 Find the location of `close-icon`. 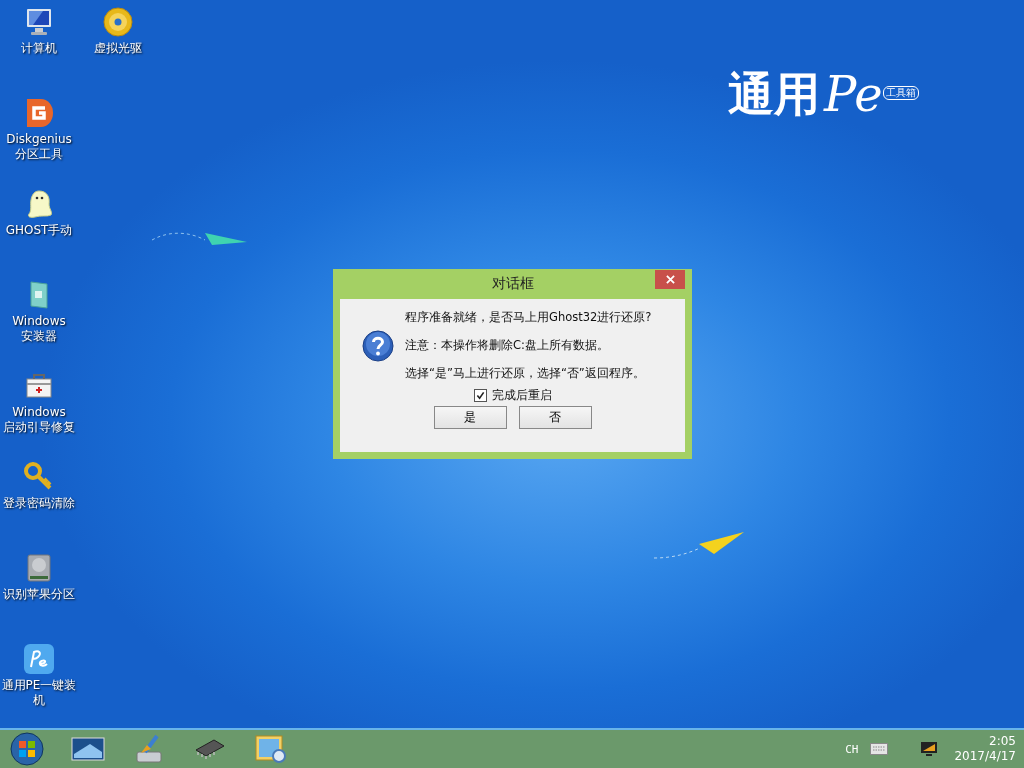

close-icon is located at coordinates (670, 279).